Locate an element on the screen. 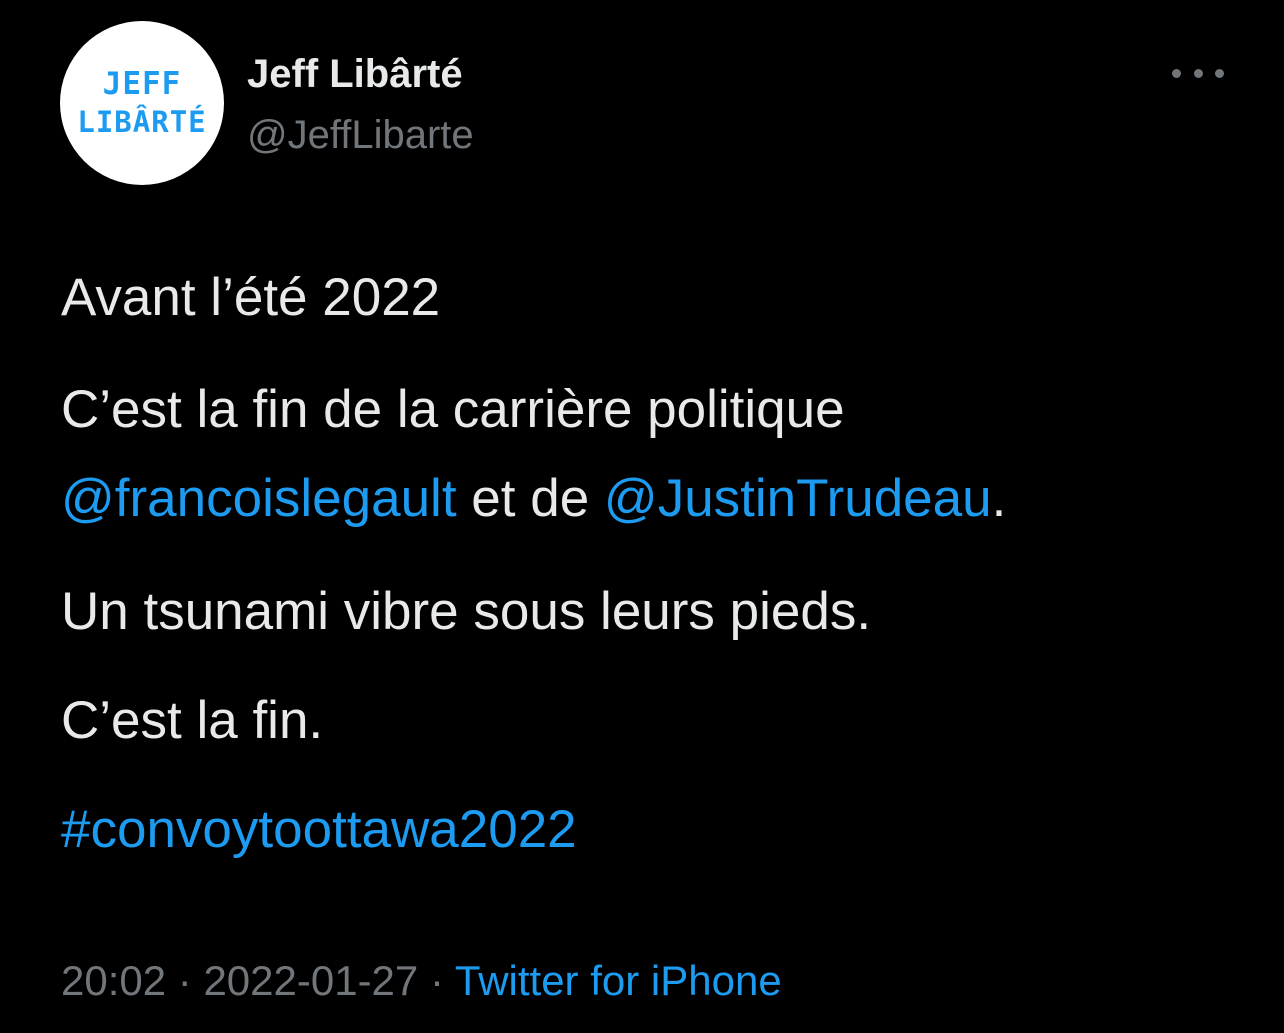 This screenshot has height=1033, width=1284. more-options-icon is located at coordinates (1198, 73).